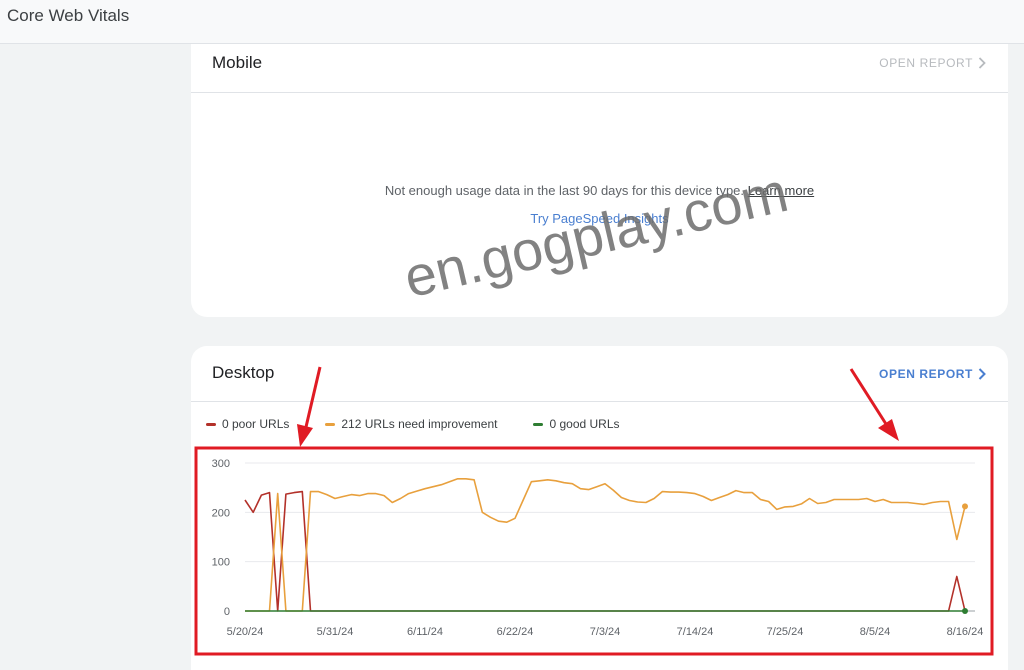  What do you see at coordinates (965, 611) in the screenshot?
I see `series-end-point-good` at bounding box center [965, 611].